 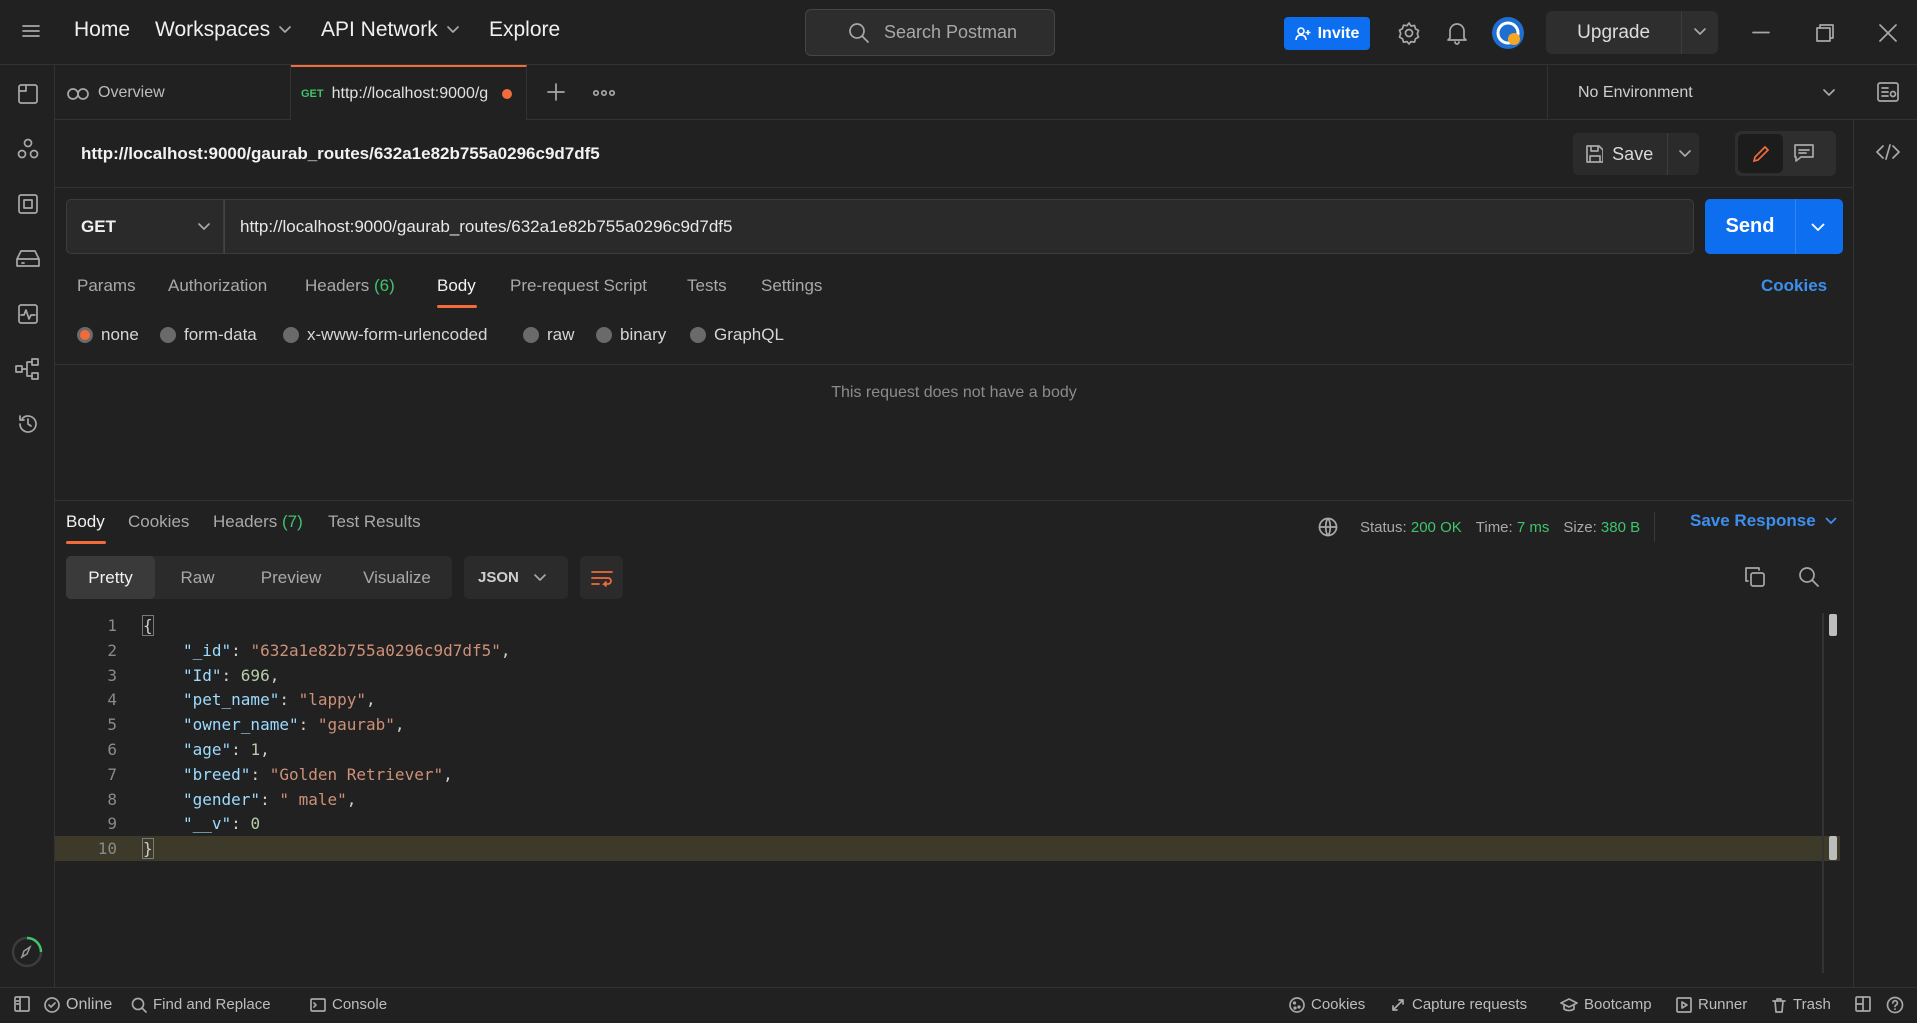 What do you see at coordinates (31, 31) in the screenshot?
I see `menu-icon` at bounding box center [31, 31].